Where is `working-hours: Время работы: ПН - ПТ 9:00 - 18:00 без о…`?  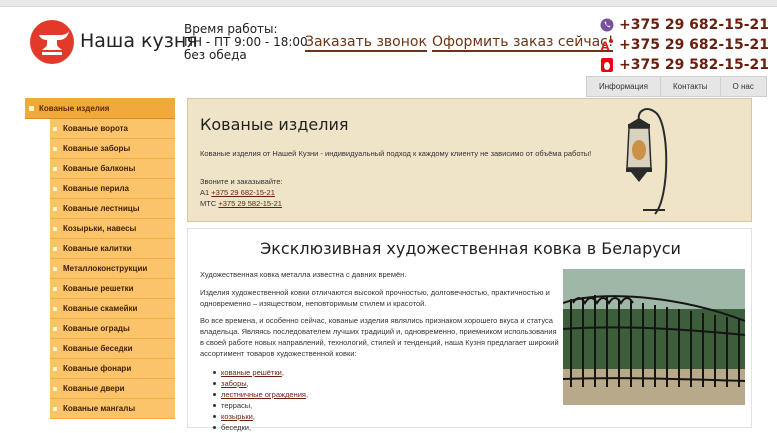 working-hours: Время работы: ПН - ПТ 9:00 - 18:00 без о… is located at coordinates (246, 42).